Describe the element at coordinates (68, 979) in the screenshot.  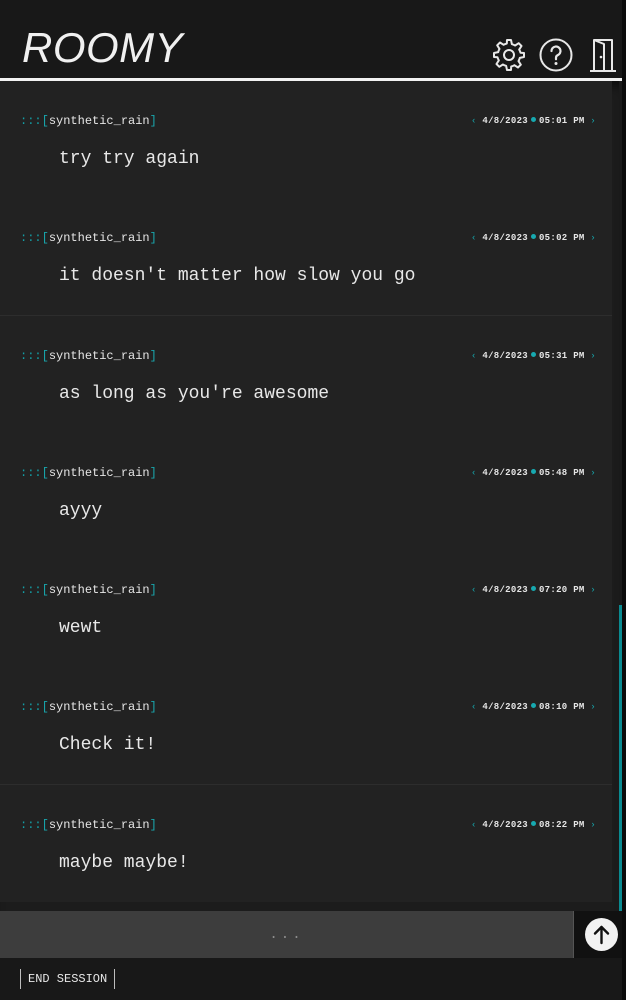
I see `end-session-button: END SESSION` at that location.